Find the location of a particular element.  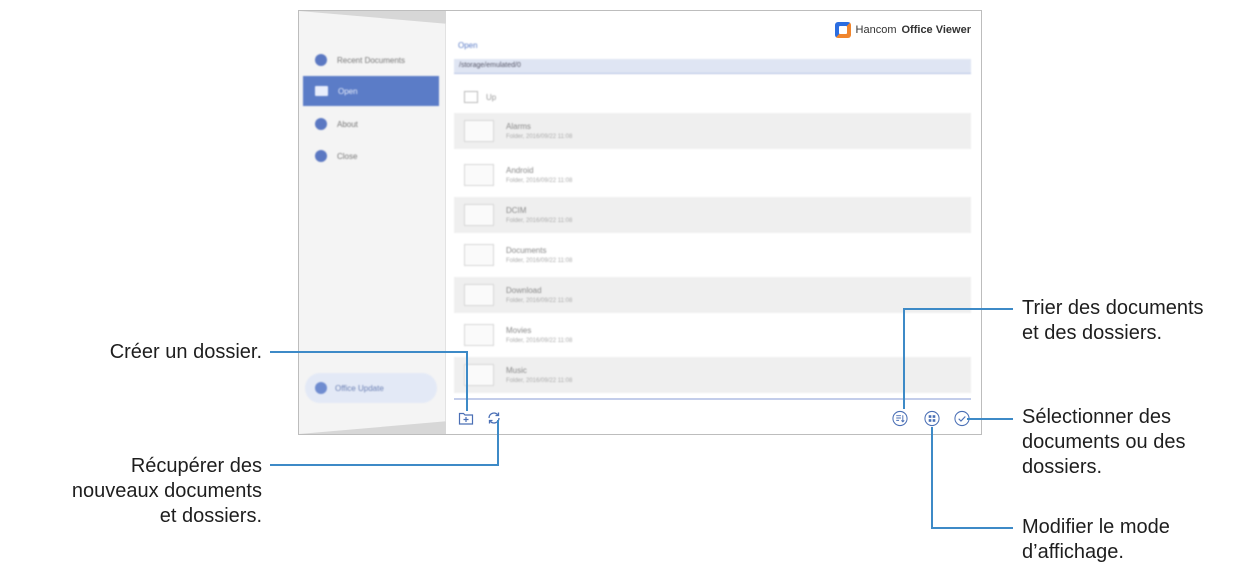

new-folder-button is located at coordinates (466, 418).